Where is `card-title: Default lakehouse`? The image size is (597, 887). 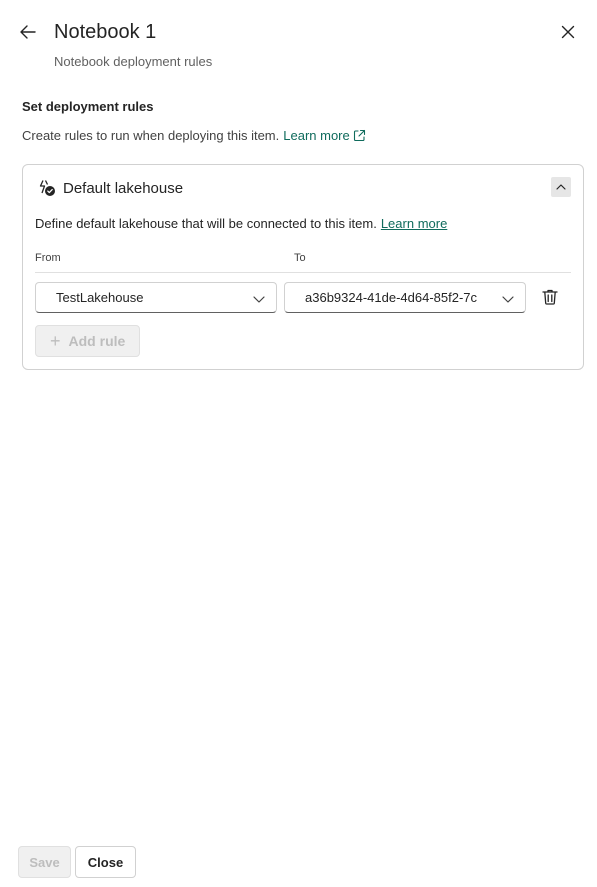
card-title: Default lakehouse is located at coordinates (123, 188).